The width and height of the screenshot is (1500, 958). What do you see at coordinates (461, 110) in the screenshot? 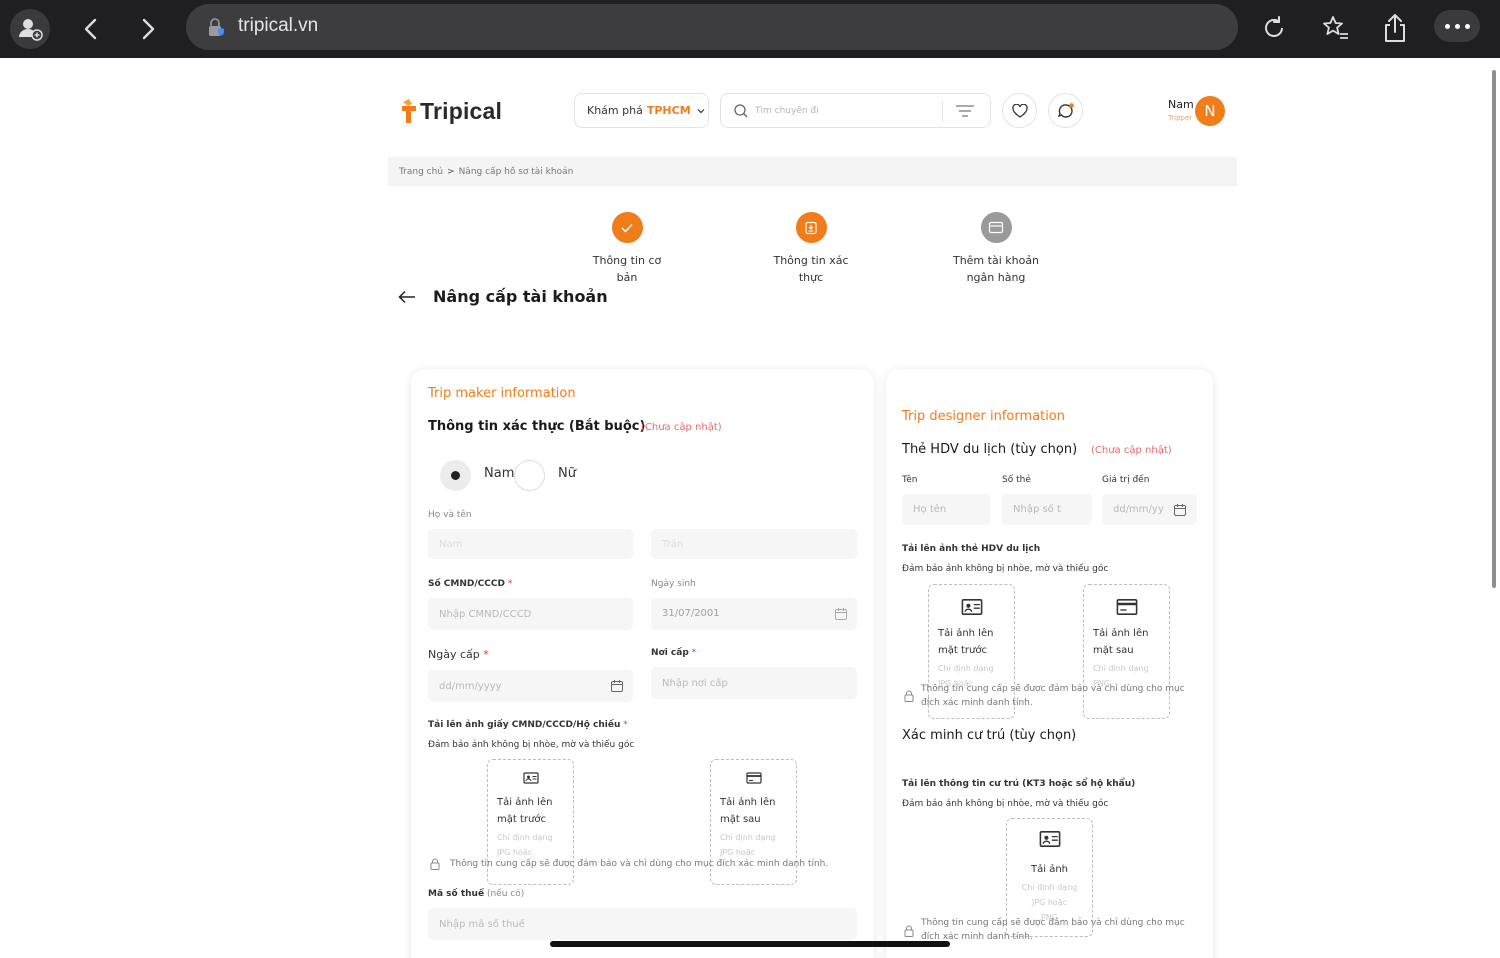
I see `logo-text: Tripical` at bounding box center [461, 110].